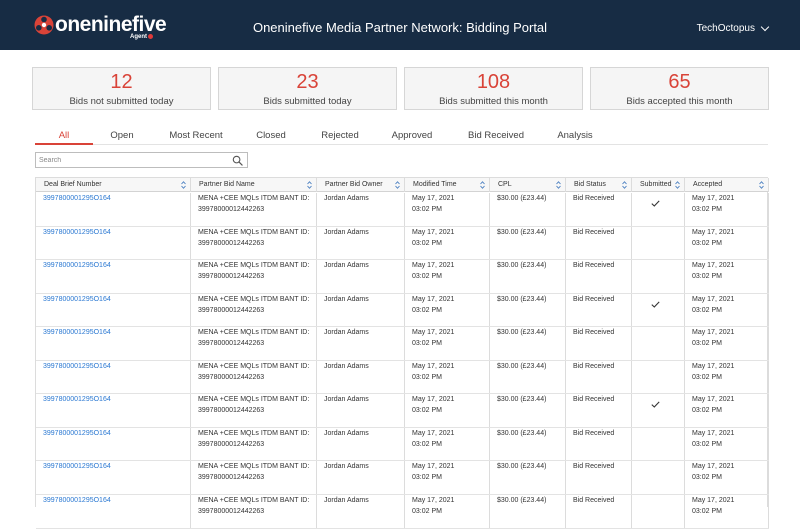  I want to click on tab-approved: Approved, so click(412, 135).